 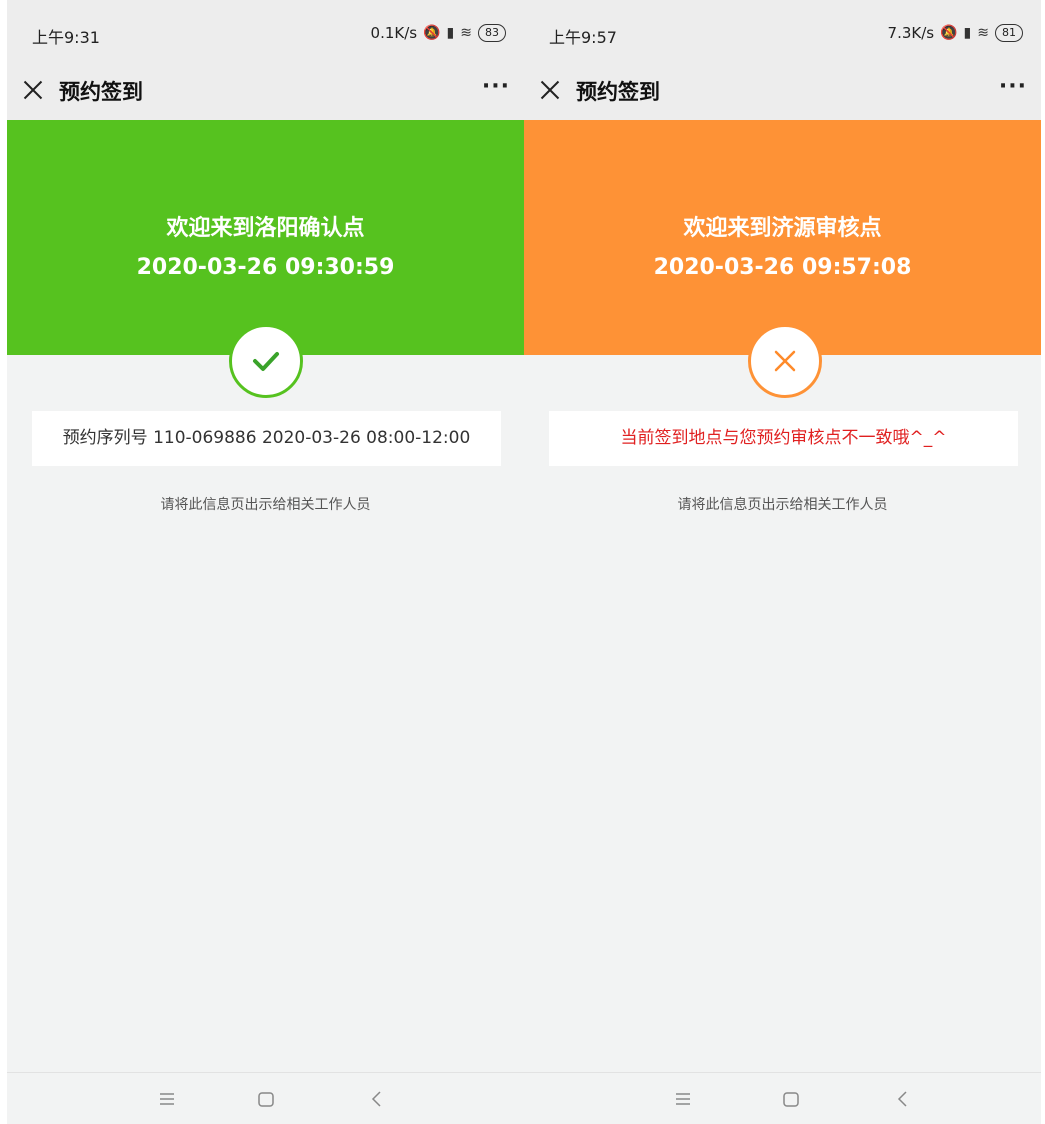 I want to click on status-icons: 0.1K/s 🔕 ▮ ≋ 83, so click(x=438, y=33).